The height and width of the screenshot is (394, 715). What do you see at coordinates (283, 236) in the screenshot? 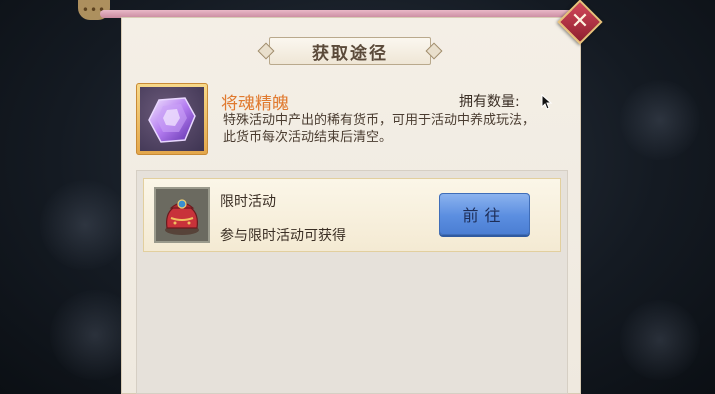
I see `source-description: 参与限时活动可获得` at bounding box center [283, 236].